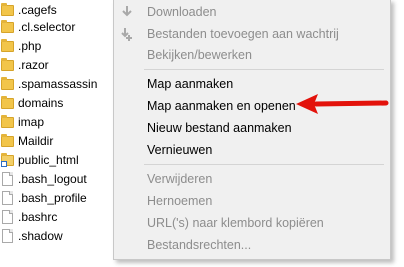 The width and height of the screenshot is (404, 267). What do you see at coordinates (47, 26) in the screenshot?
I see `file-name: .cl.selector` at bounding box center [47, 26].